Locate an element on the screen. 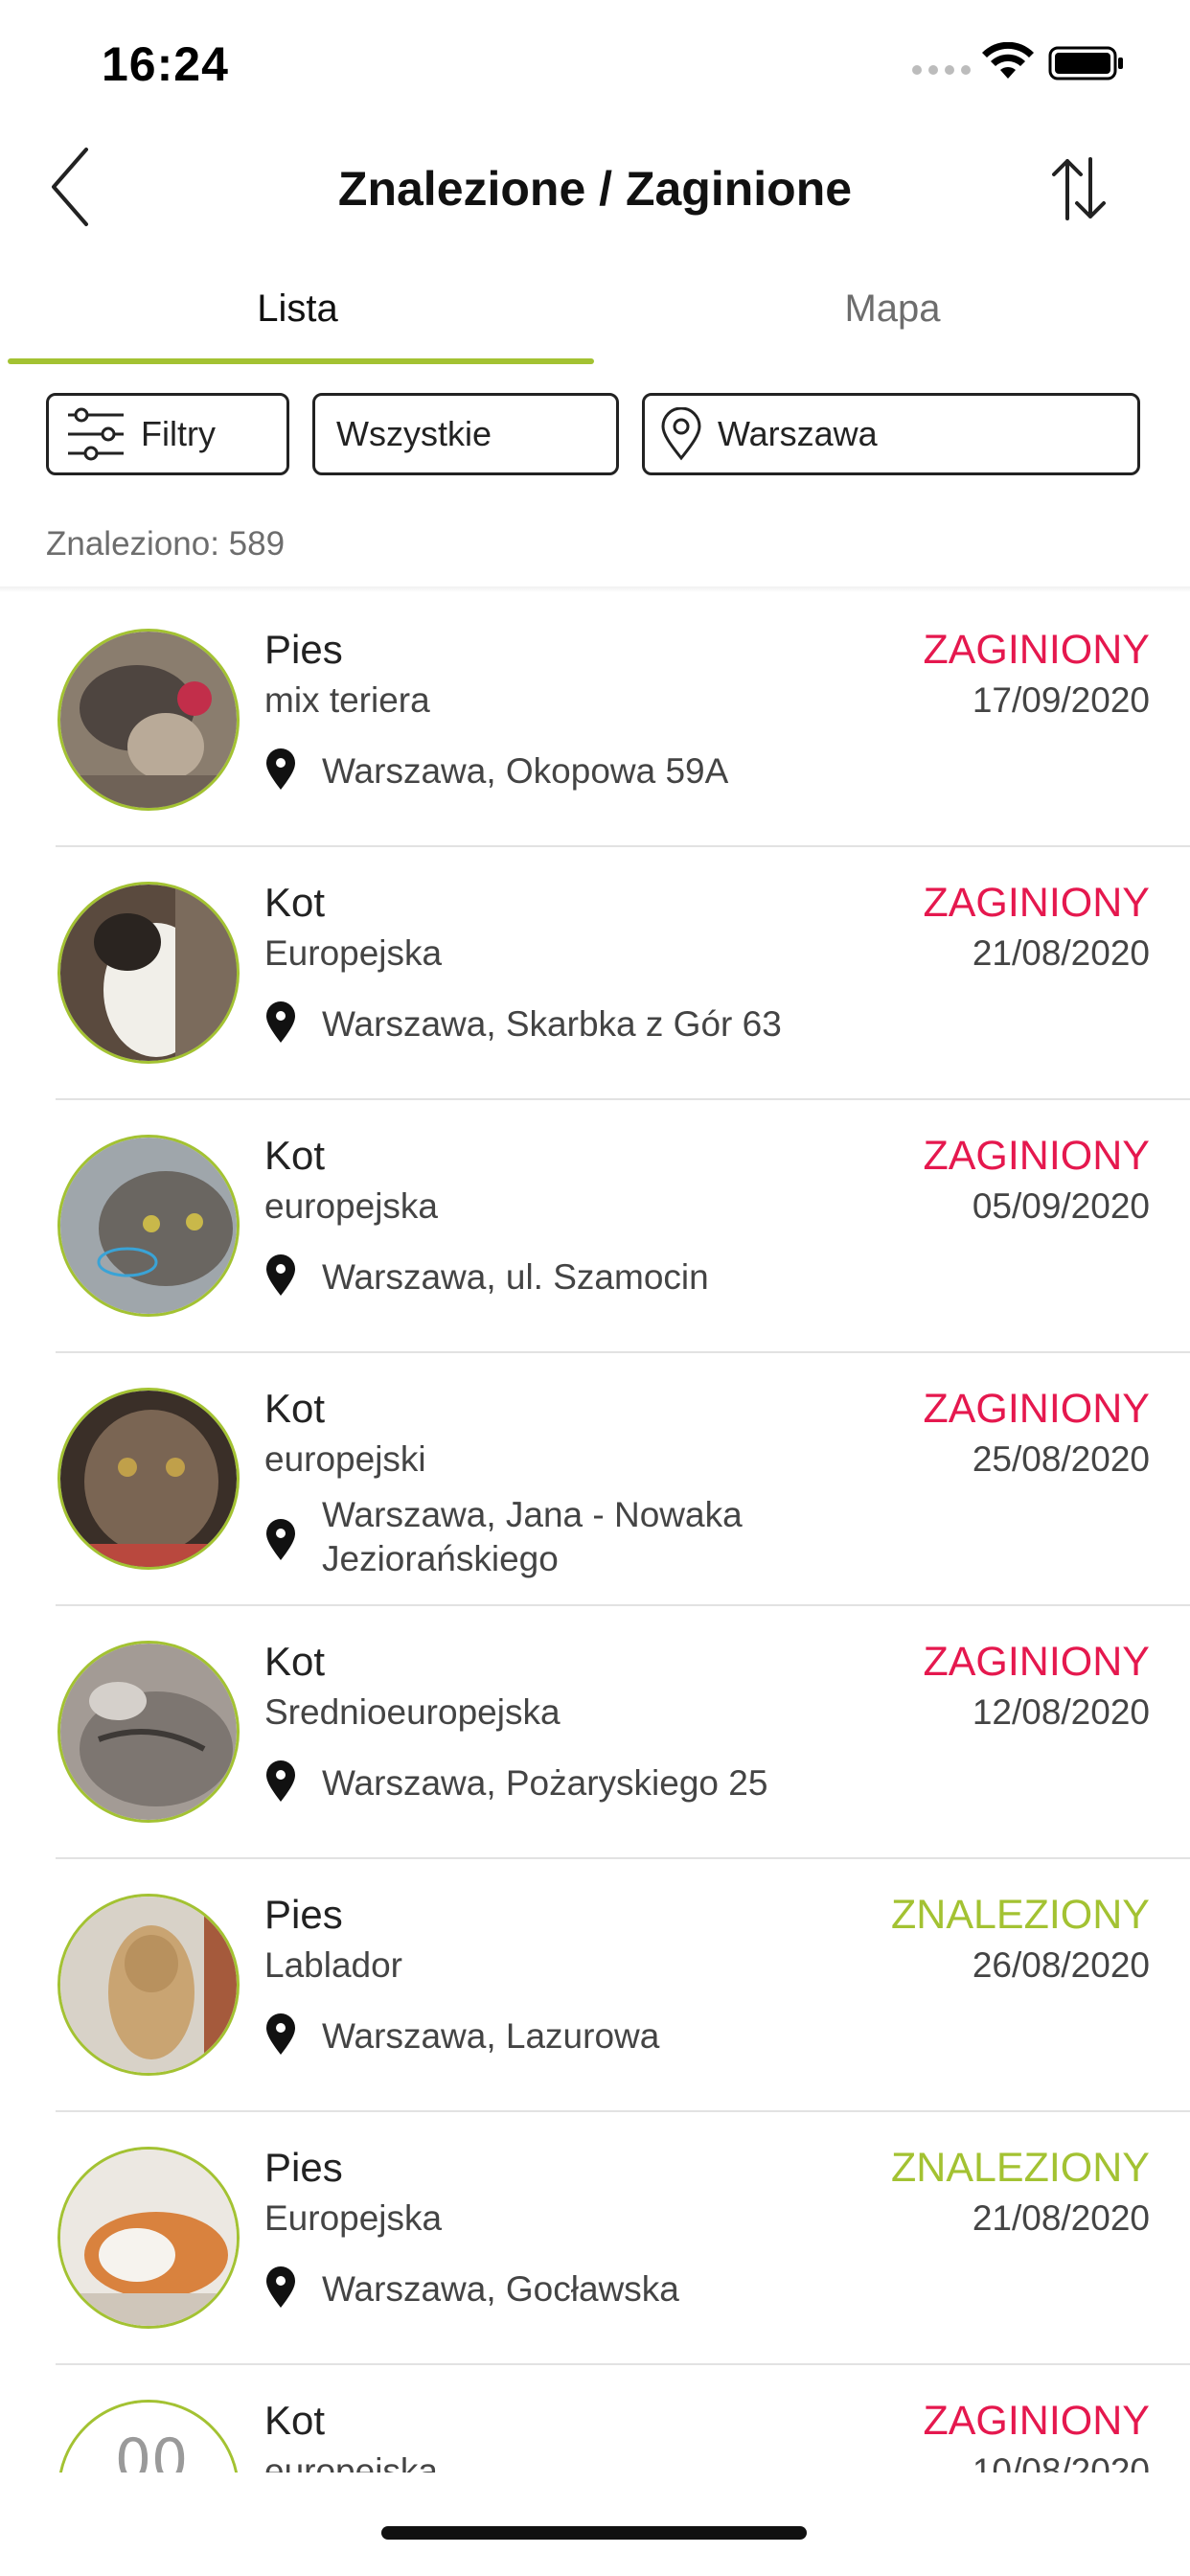 The image size is (1190, 2576). filters-button: Filtry is located at coordinates (167, 434).